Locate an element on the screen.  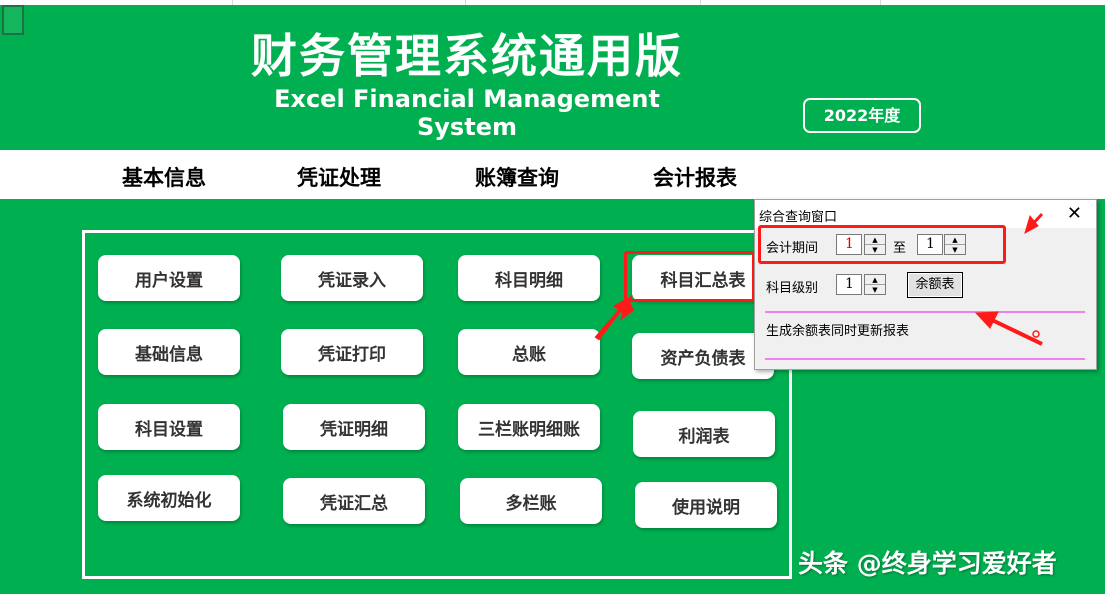
active-cell-selector is located at coordinates (13, 20).